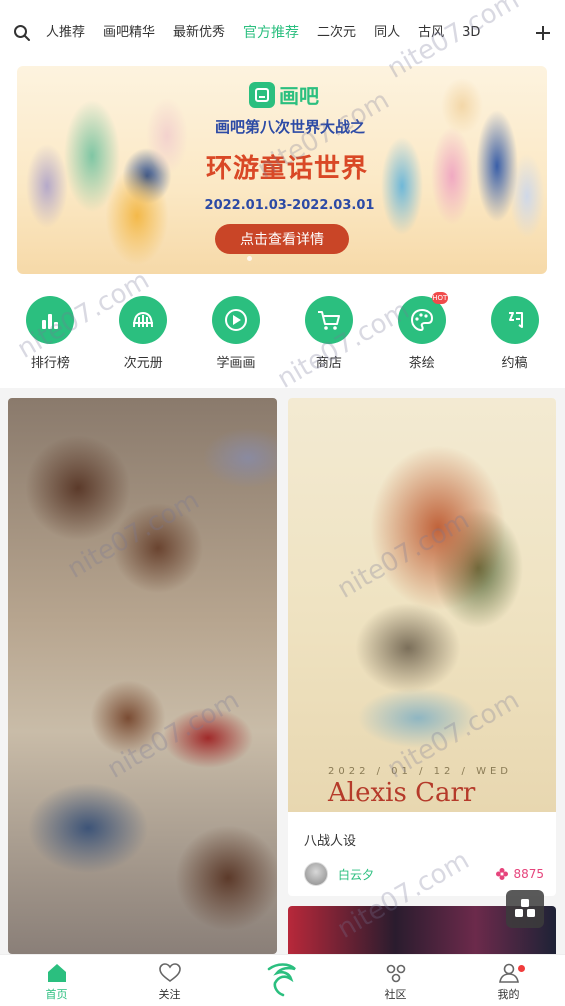 This screenshot has width=565, height=1006. What do you see at coordinates (395, 973) in the screenshot?
I see `community-icon` at bounding box center [395, 973].